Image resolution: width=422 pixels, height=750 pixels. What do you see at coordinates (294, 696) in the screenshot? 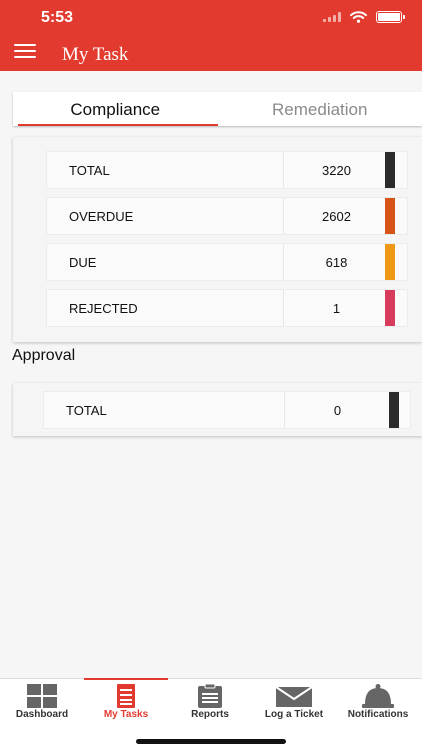
I see `log-ticket-icon` at bounding box center [294, 696].